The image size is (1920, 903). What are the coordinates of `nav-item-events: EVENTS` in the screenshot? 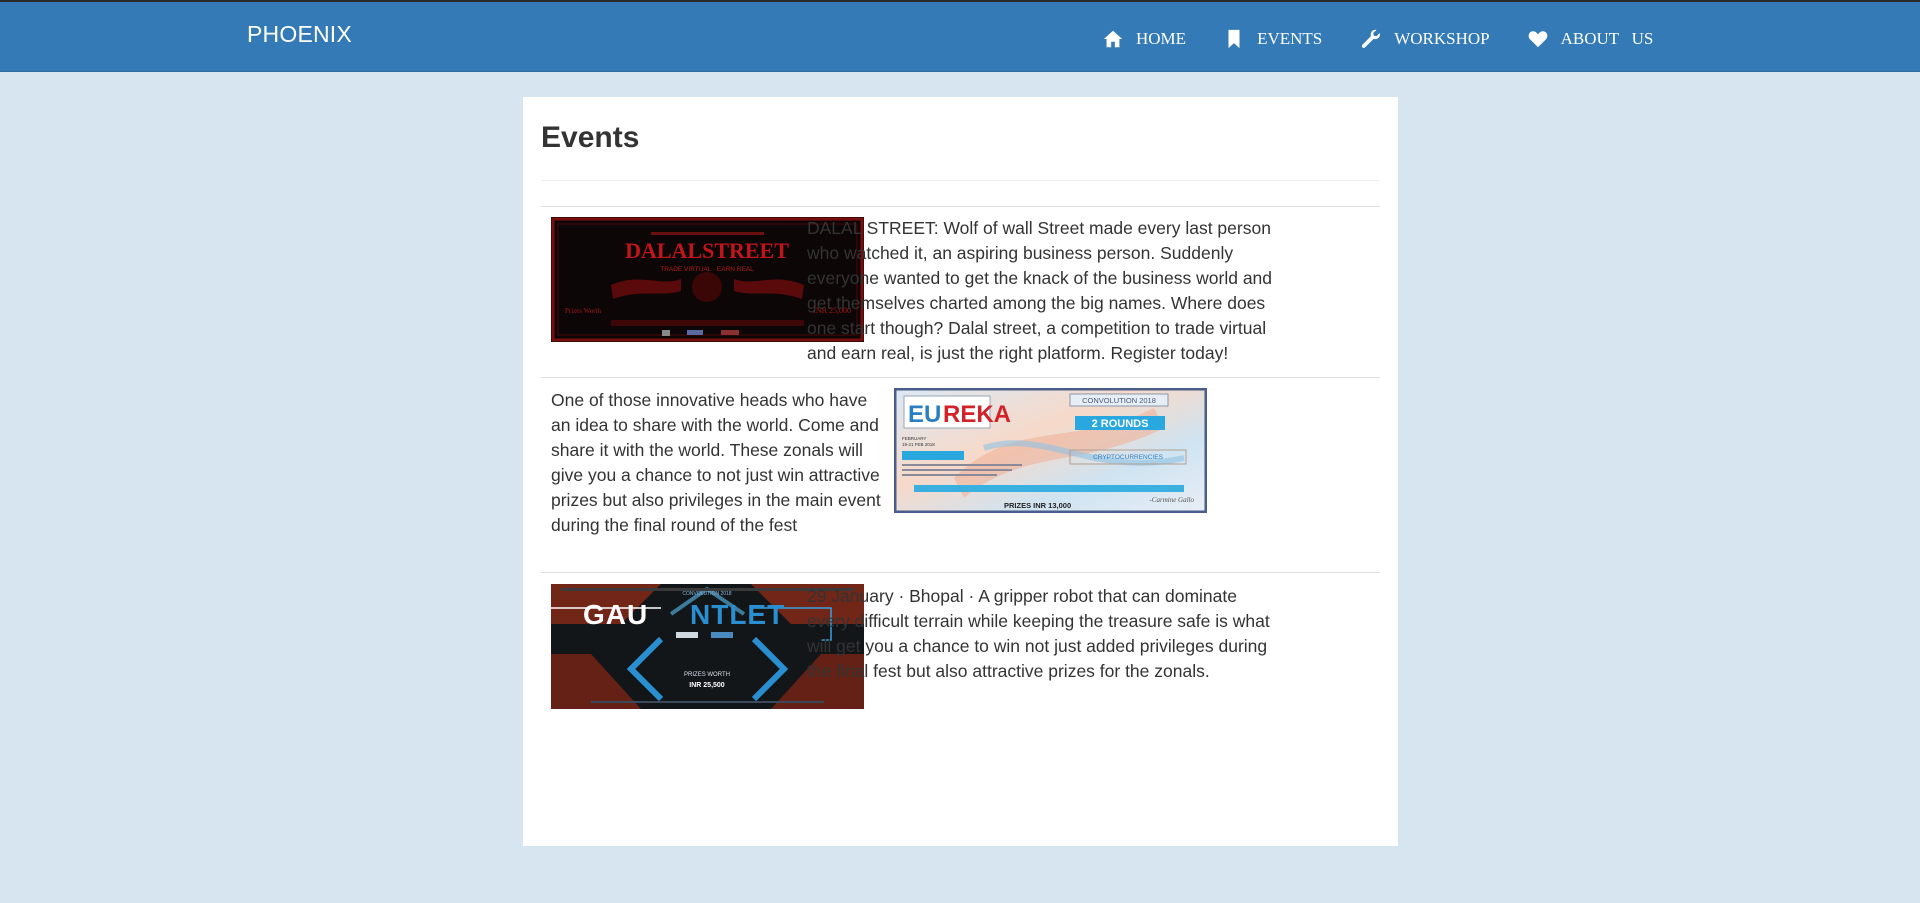 It's located at (1272, 39).